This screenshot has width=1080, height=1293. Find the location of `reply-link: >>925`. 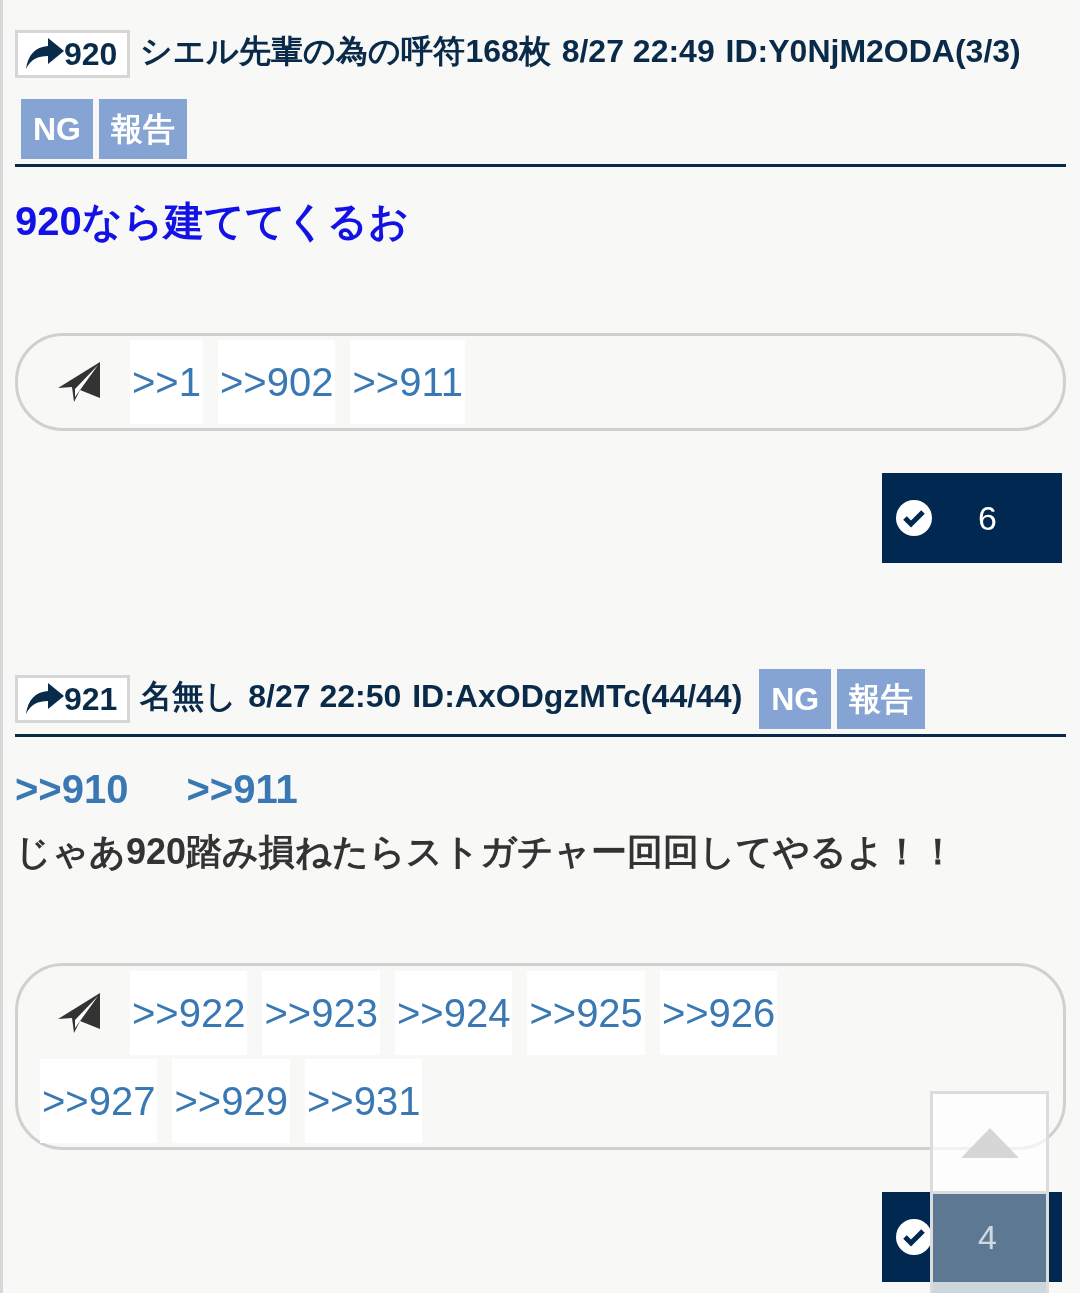

reply-link: >>925 is located at coordinates (586, 1012).